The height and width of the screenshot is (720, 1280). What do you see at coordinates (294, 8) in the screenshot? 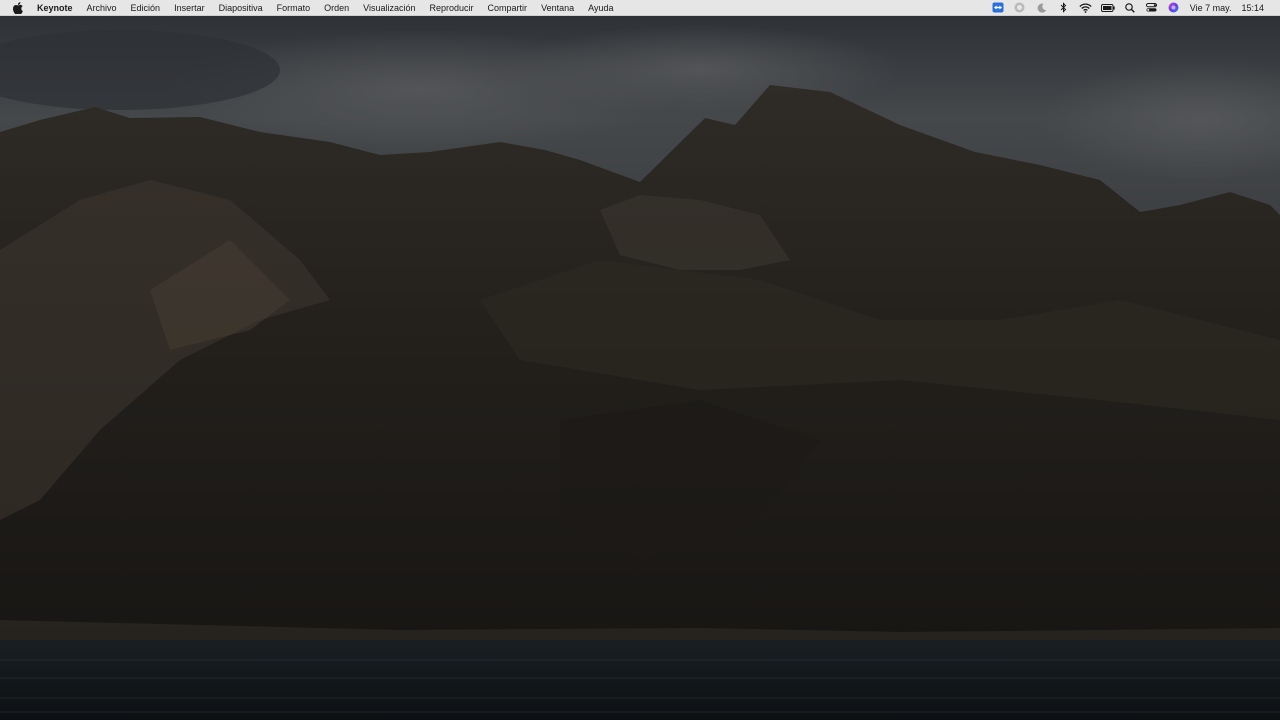
I see `menu-formato: Formato` at bounding box center [294, 8].